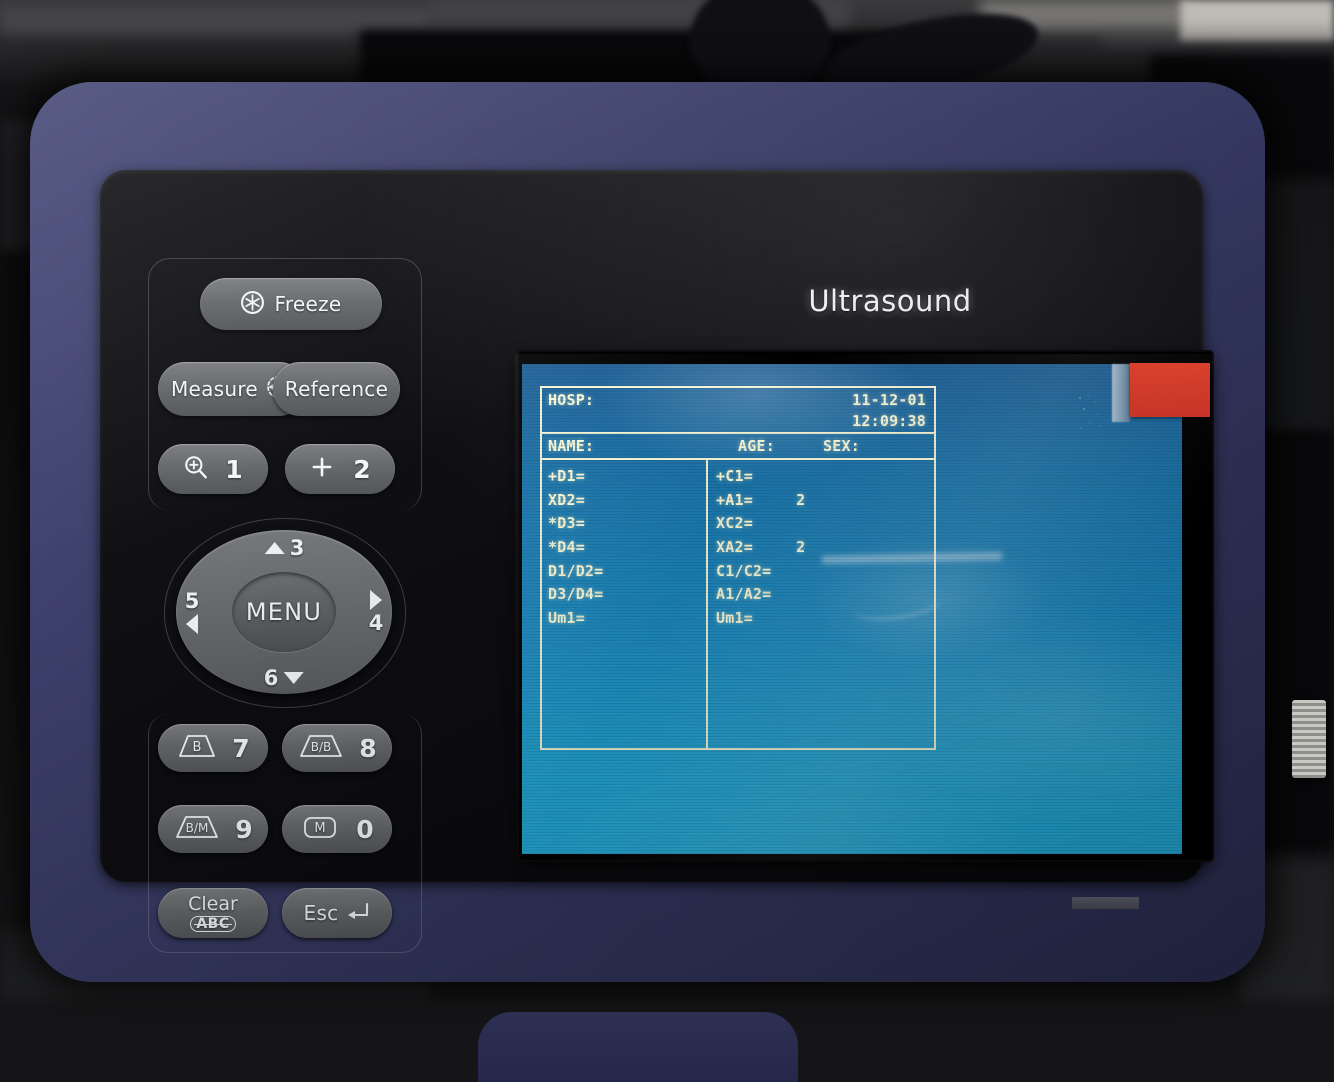 This screenshot has height=1082, width=1334. What do you see at coordinates (825, 572) in the screenshot?
I see `measurement-row: C1/C2=` at bounding box center [825, 572].